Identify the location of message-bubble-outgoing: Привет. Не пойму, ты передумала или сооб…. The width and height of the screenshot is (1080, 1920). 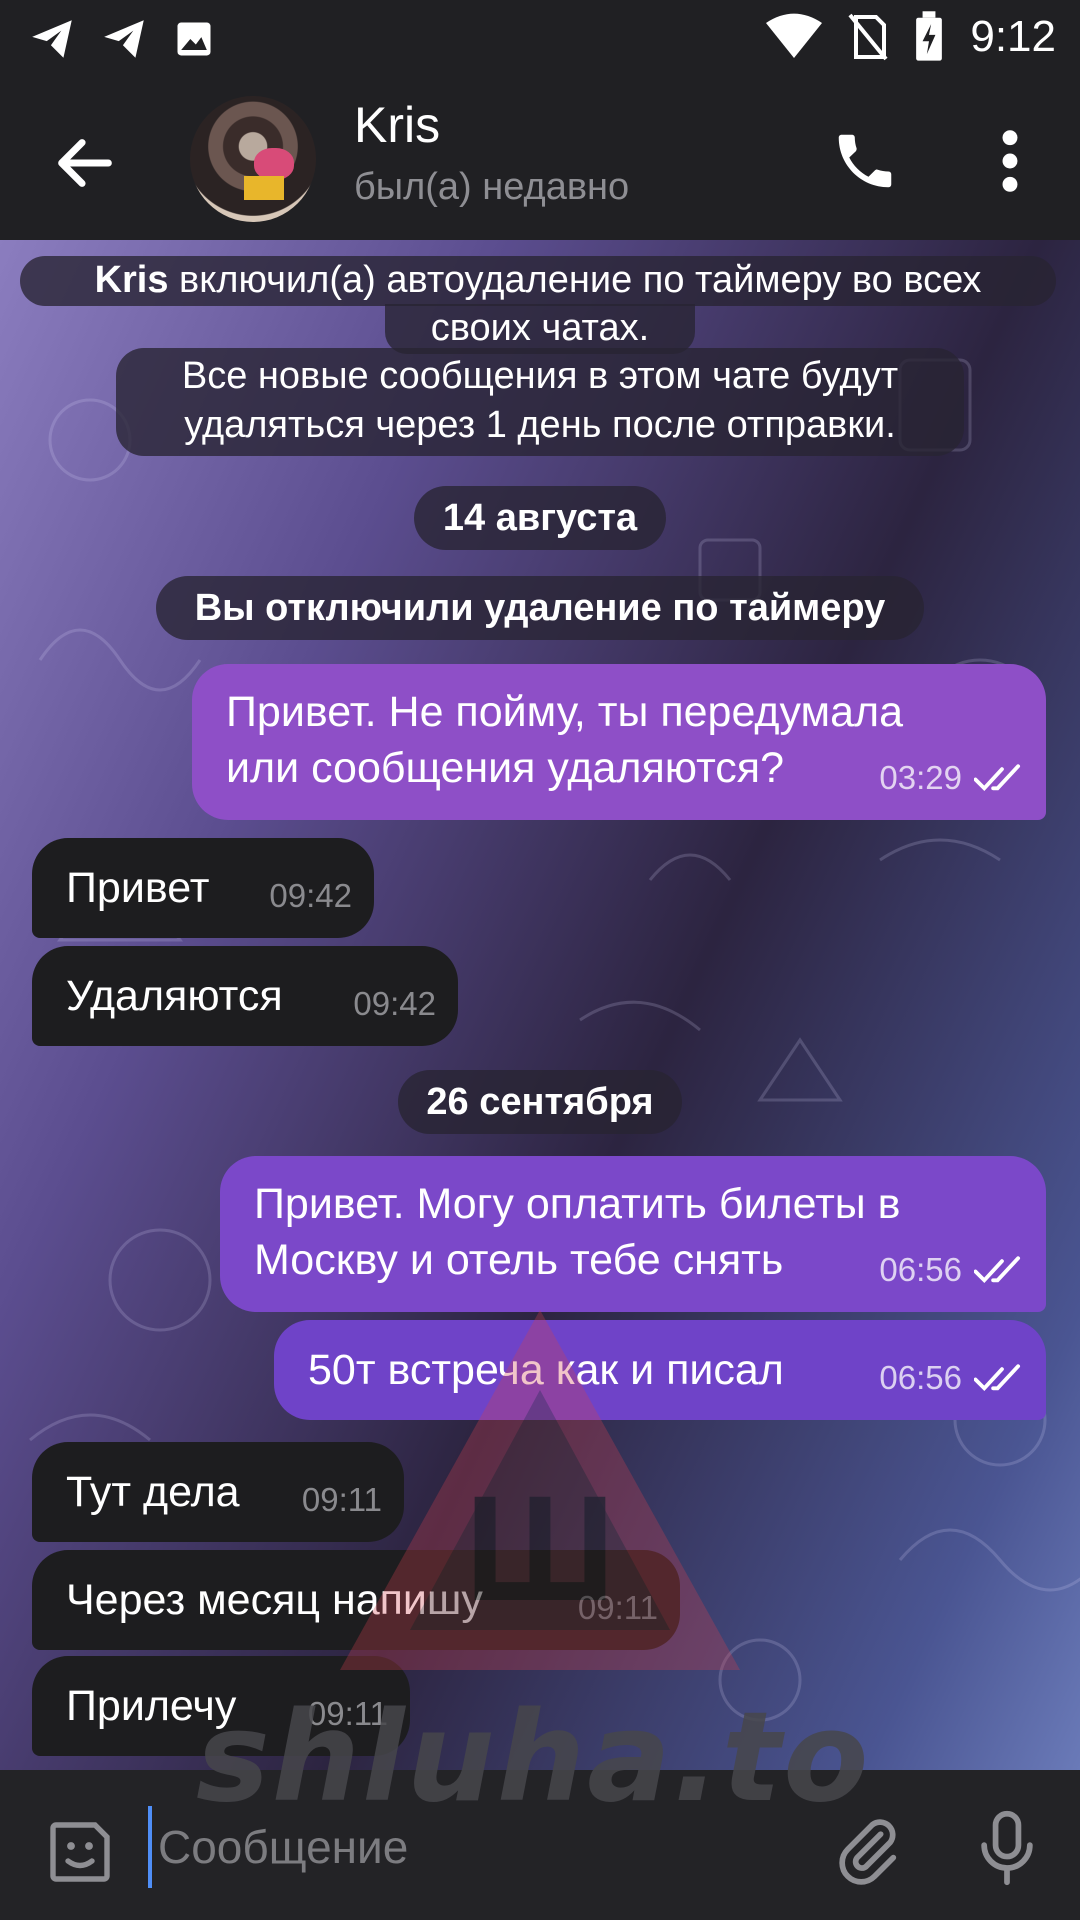
(619, 742).